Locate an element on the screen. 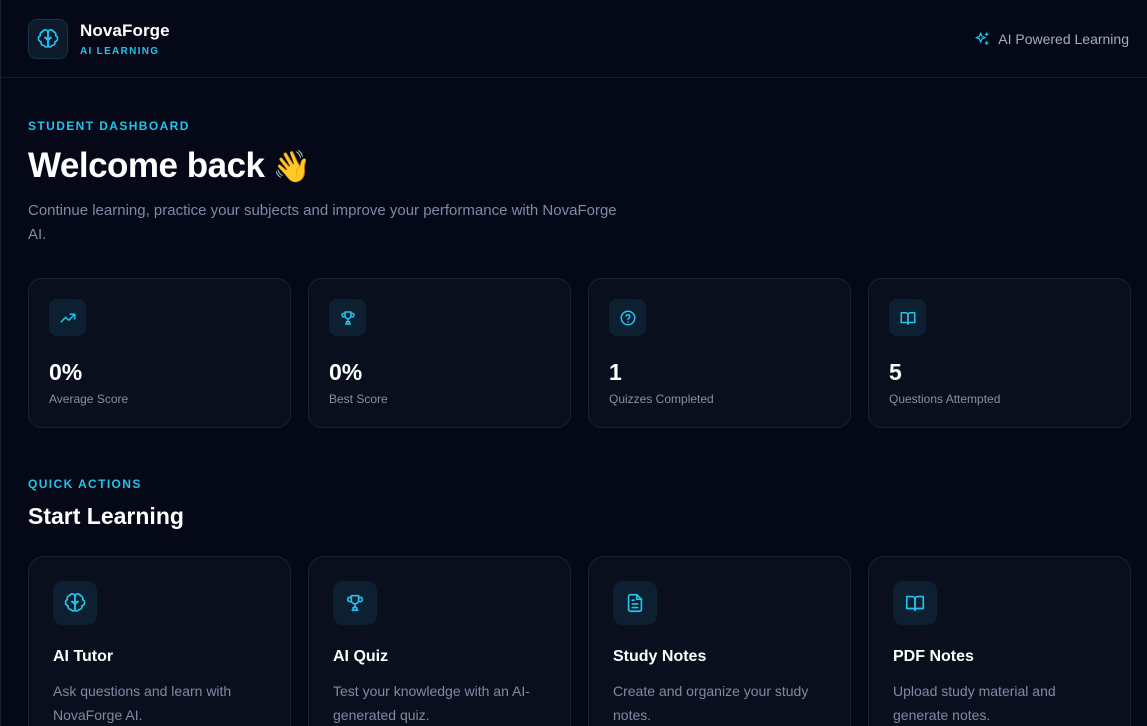  ai-powered-label: AI Powered Learning is located at coordinates (1051, 39).